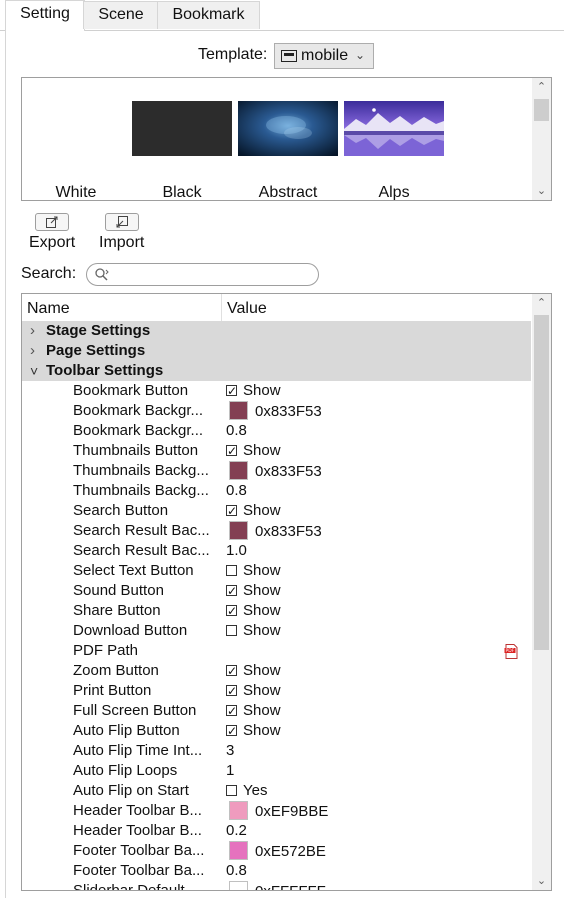 The image size is (564, 901). What do you see at coordinates (230, 751) in the screenshot?
I see `property-value: 3` at bounding box center [230, 751].